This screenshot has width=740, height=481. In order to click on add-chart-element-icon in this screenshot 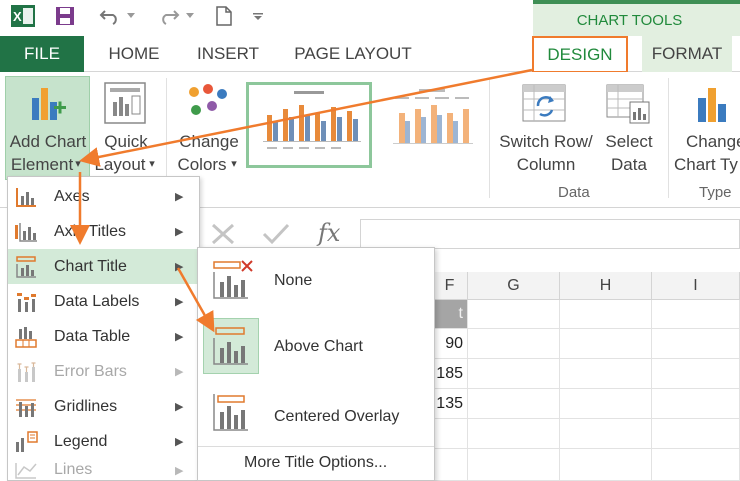, I will do `click(48, 104)`.